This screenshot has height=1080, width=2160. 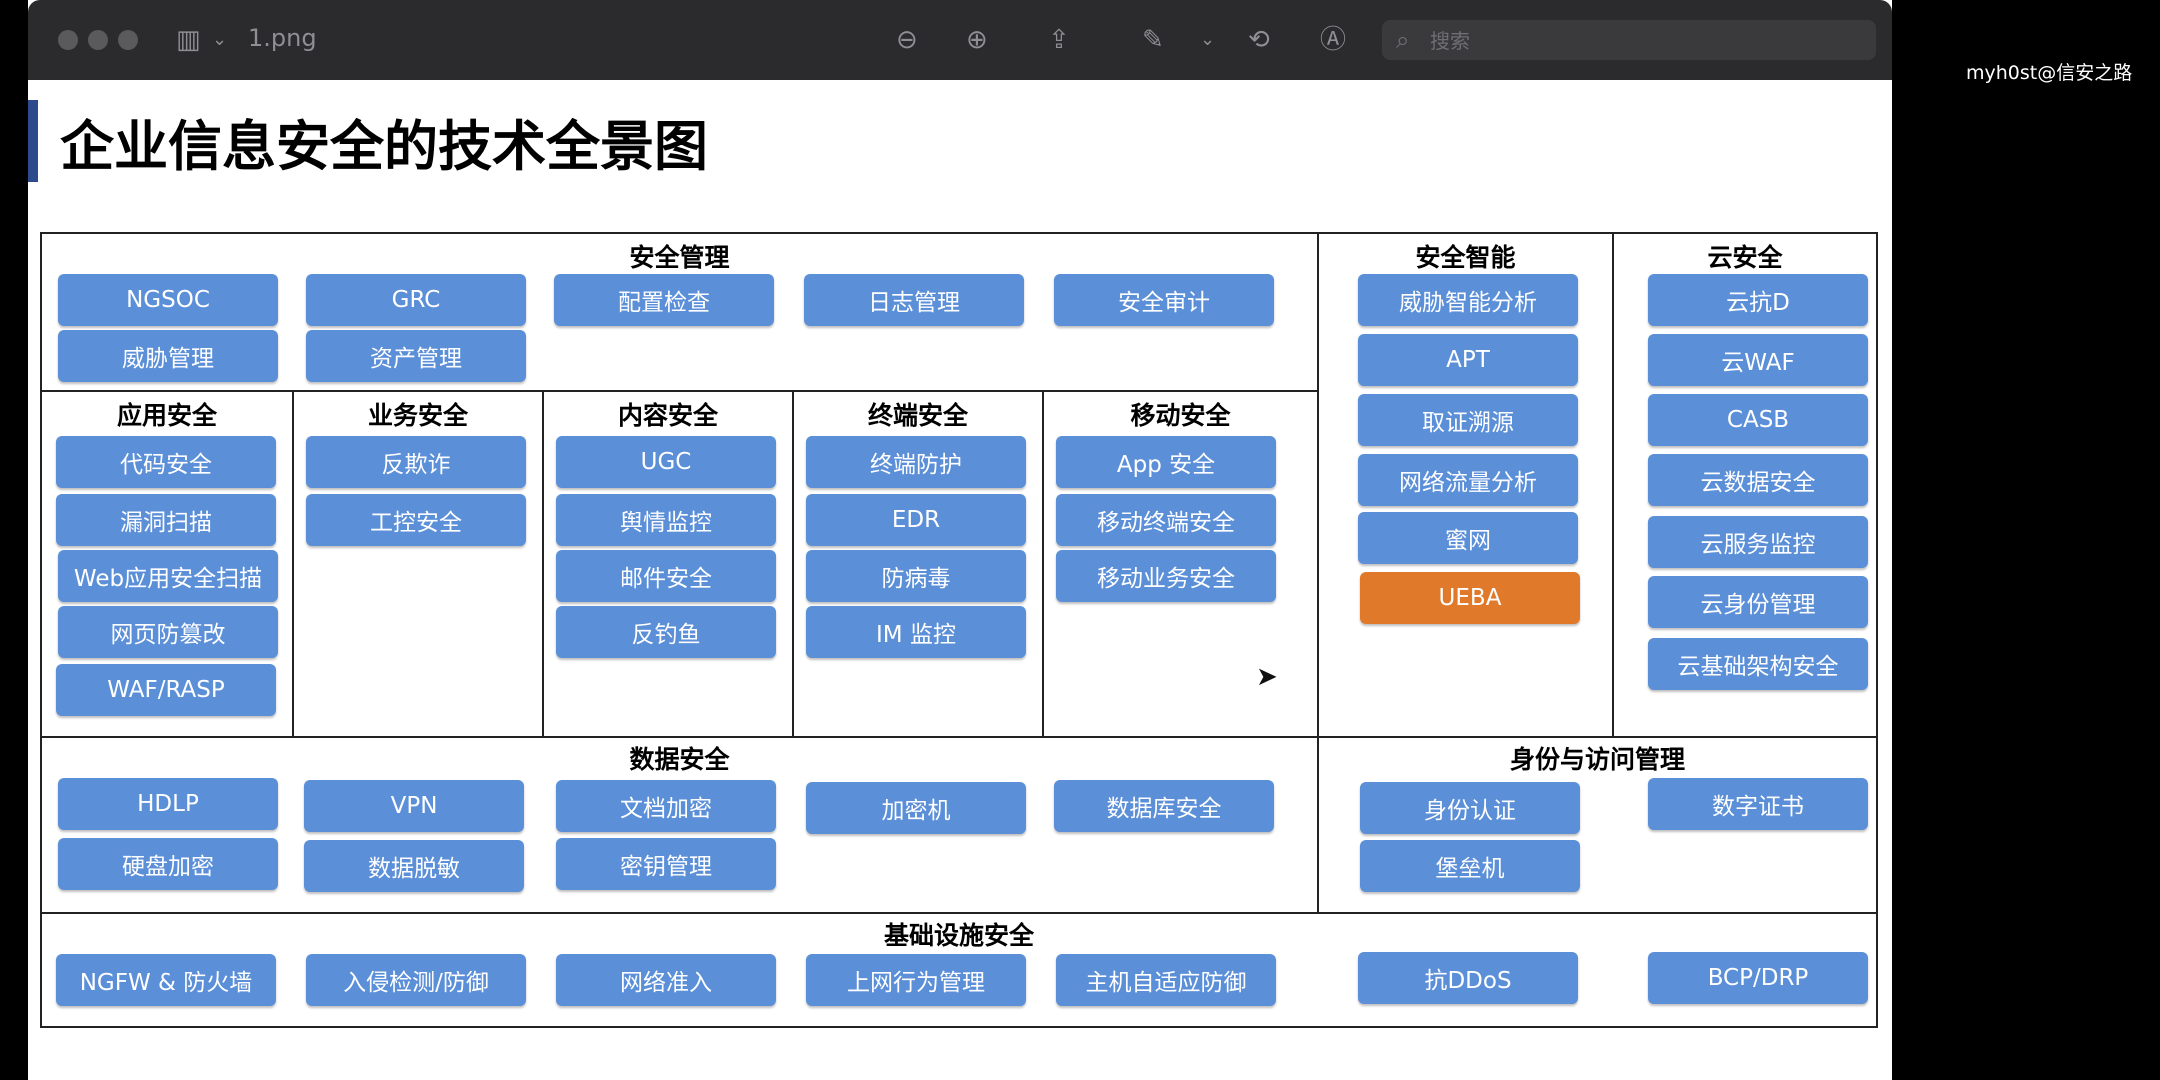 I want to click on item-document-encryption: 文档加密, so click(x=666, y=806).